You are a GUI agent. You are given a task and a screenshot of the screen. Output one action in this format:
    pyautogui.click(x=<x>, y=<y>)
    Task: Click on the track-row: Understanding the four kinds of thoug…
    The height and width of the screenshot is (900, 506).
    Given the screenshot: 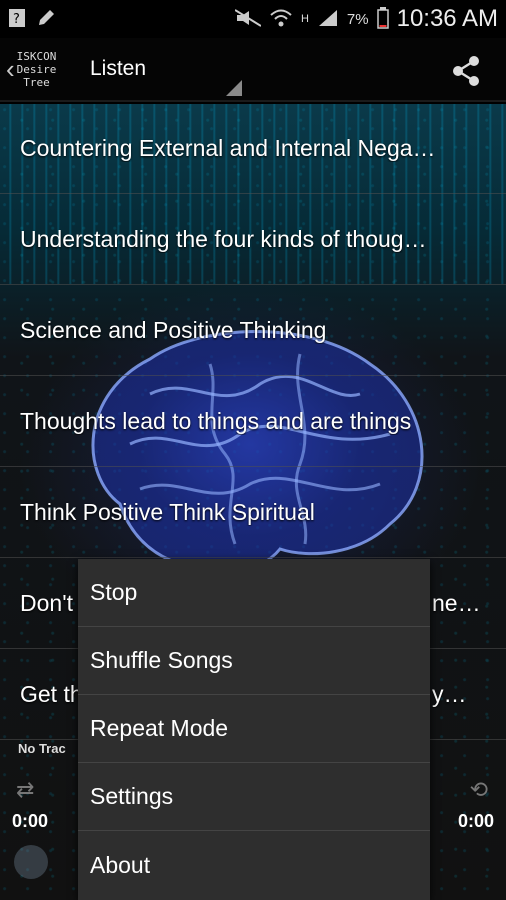 What is the action you would take?
    pyautogui.click(x=253, y=240)
    